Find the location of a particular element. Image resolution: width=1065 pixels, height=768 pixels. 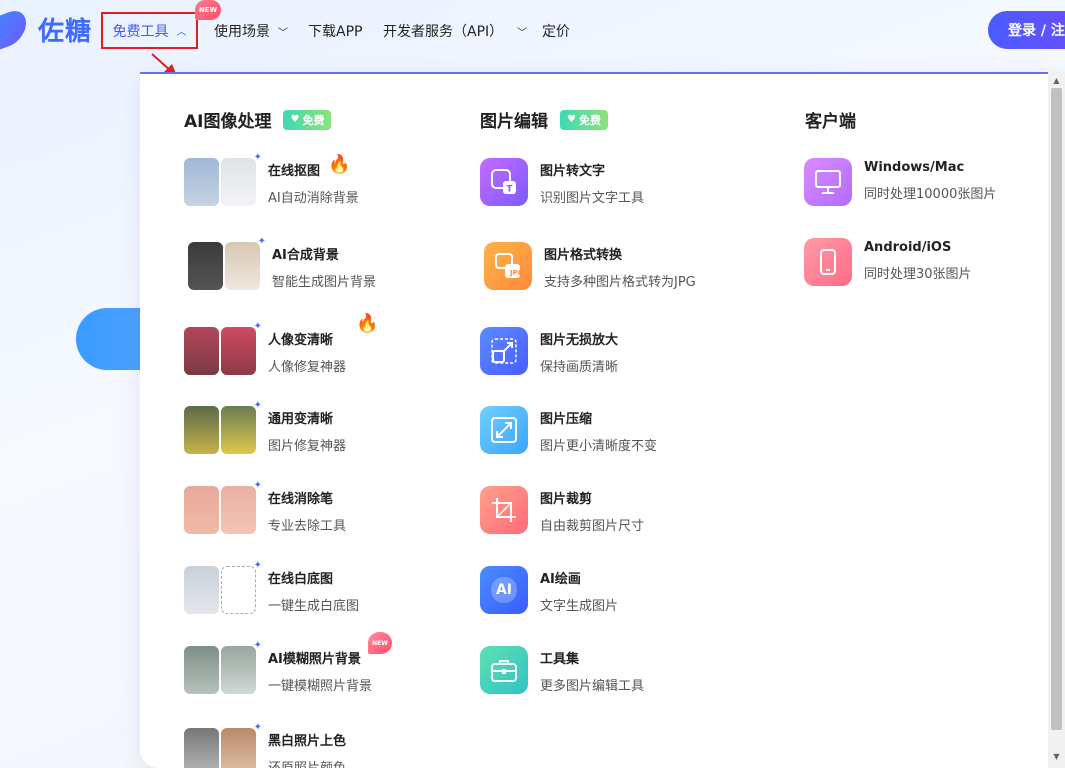

tool-upscale: 图片无损放大 保持画质清晰 is located at coordinates (620, 351).